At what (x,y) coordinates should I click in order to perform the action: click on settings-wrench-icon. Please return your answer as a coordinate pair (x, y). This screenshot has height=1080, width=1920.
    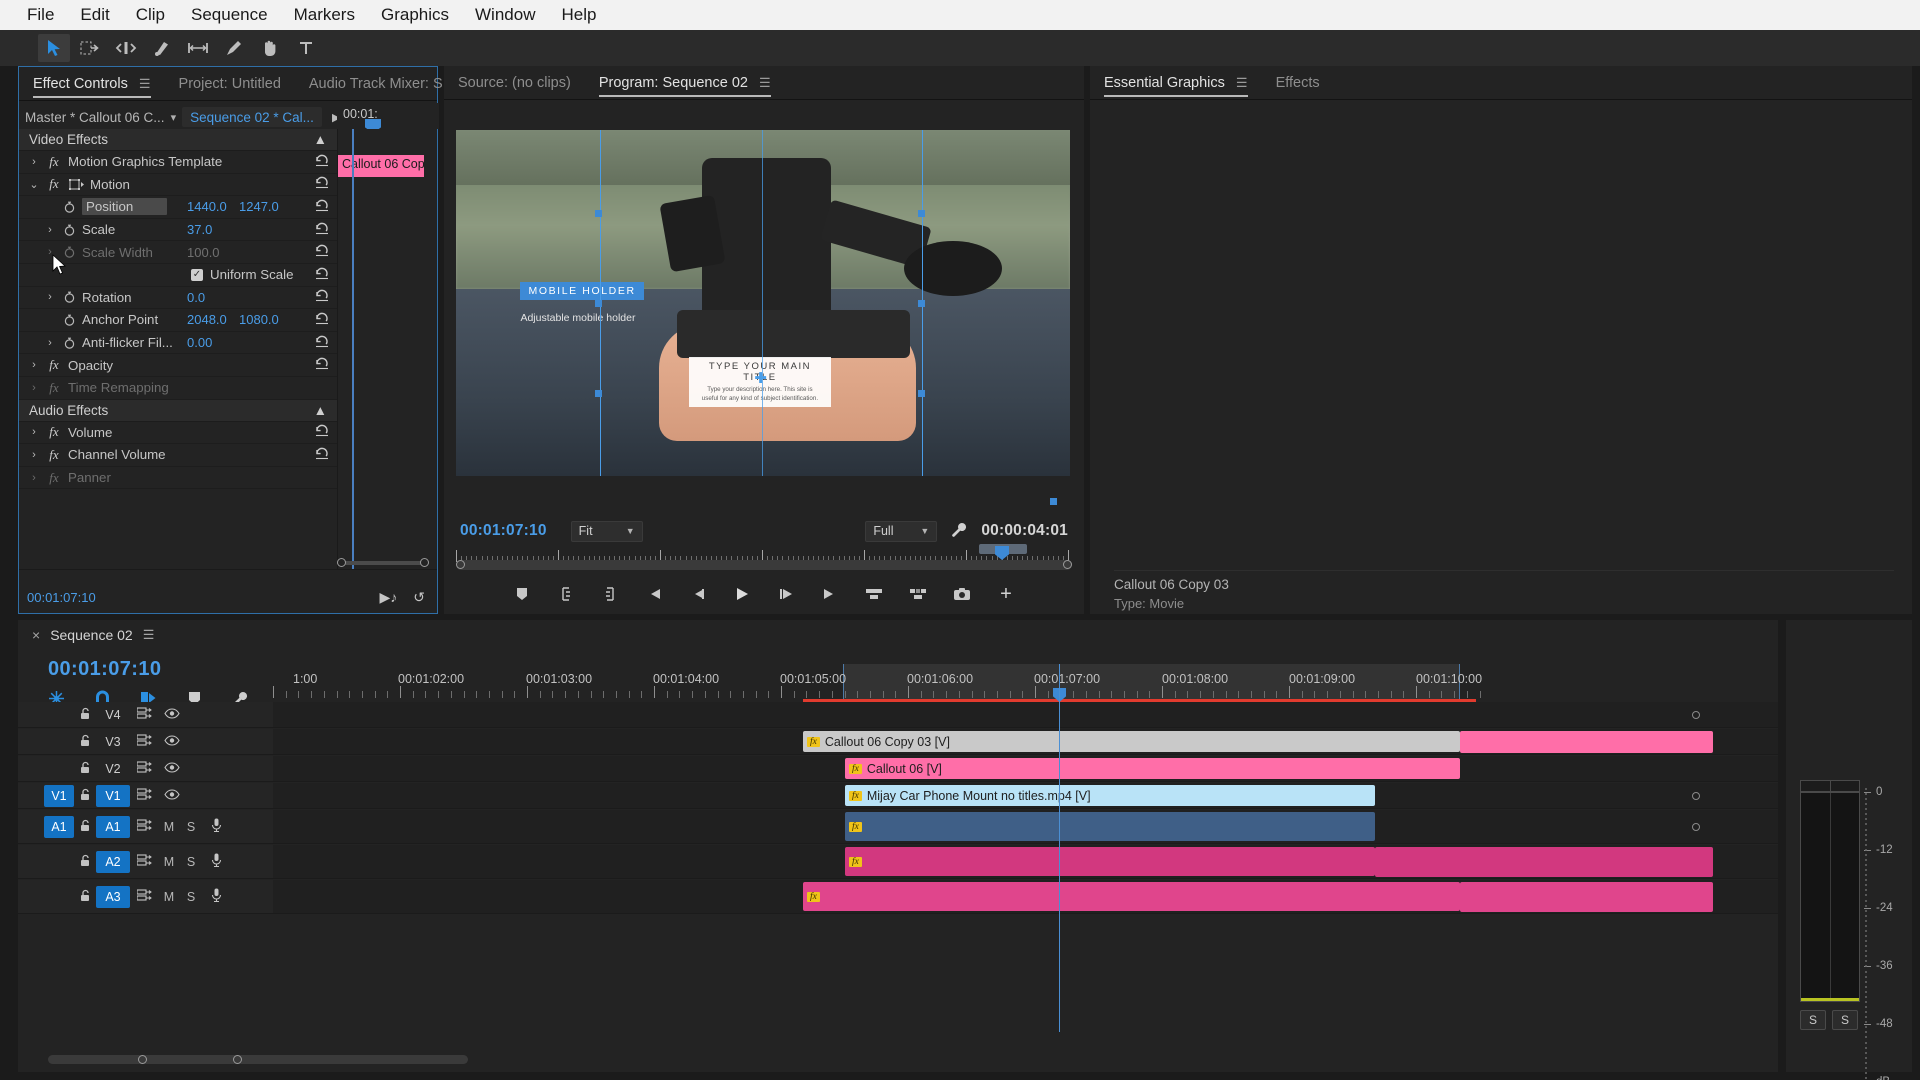
    Looking at the image, I should click on (959, 531).